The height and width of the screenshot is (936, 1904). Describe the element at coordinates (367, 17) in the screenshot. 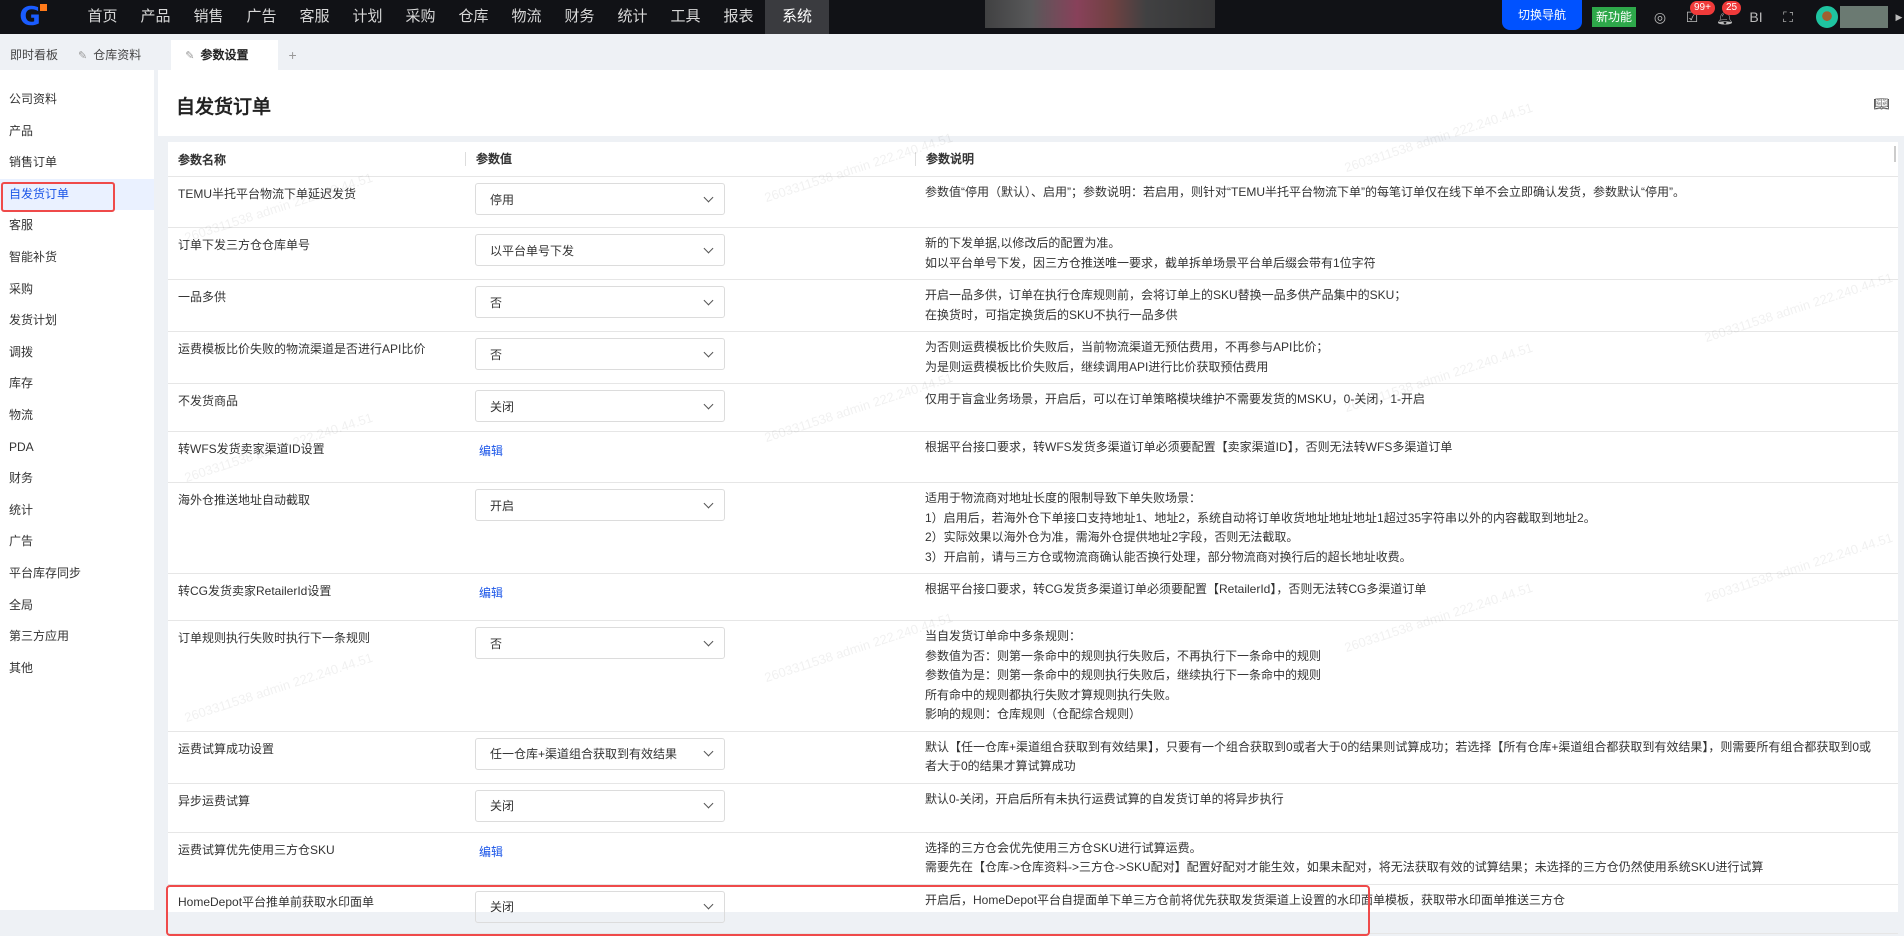

I see `menu-item: 计划` at that location.